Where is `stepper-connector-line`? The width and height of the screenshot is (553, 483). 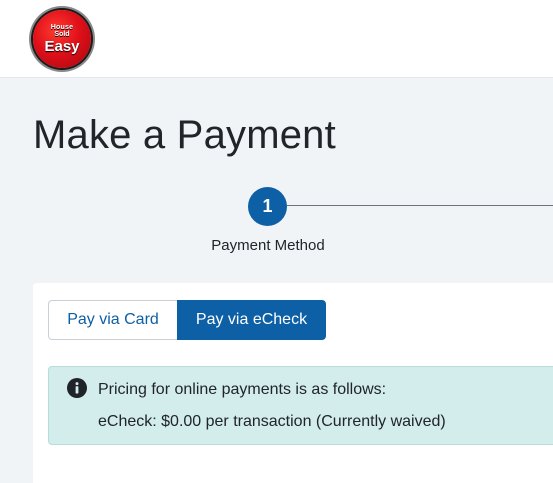 stepper-connector-line is located at coordinates (420, 205).